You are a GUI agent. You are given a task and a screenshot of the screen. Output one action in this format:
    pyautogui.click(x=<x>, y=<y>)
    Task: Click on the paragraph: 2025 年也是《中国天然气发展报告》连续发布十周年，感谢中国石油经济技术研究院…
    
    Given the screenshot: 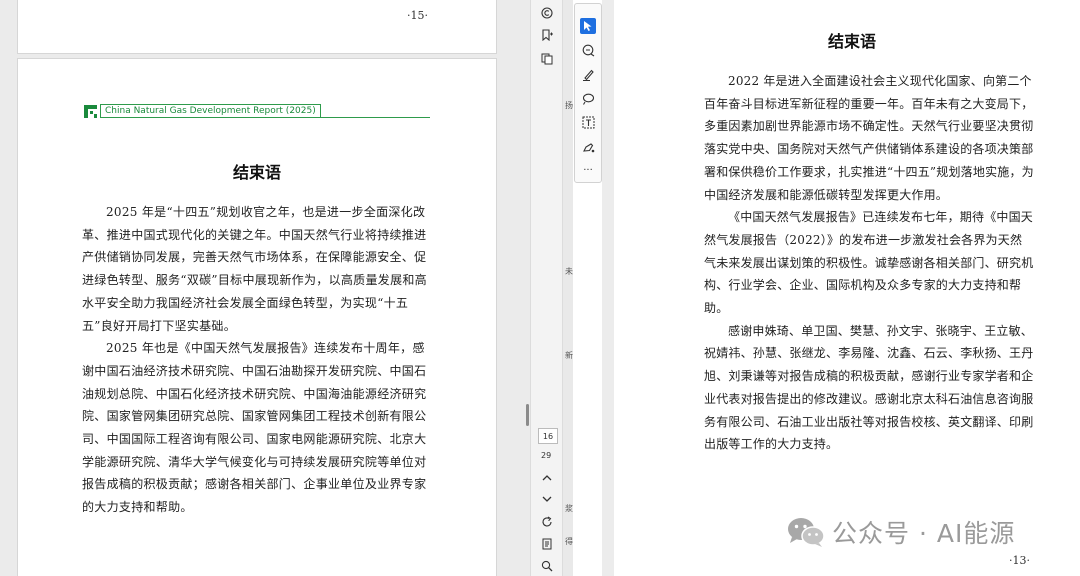 What is the action you would take?
    pyautogui.click(x=254, y=428)
    